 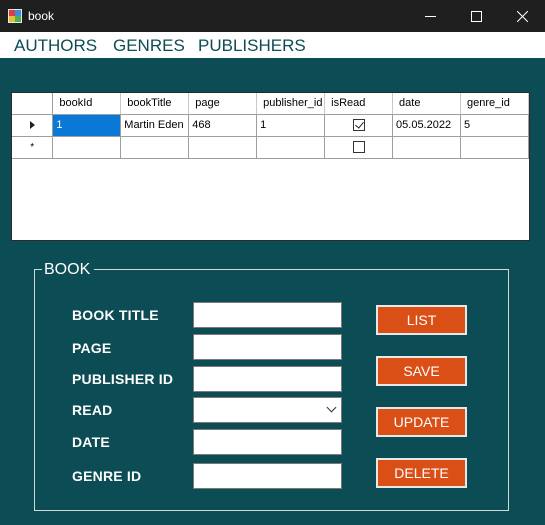 I want to click on date-input, so click(x=267, y=442).